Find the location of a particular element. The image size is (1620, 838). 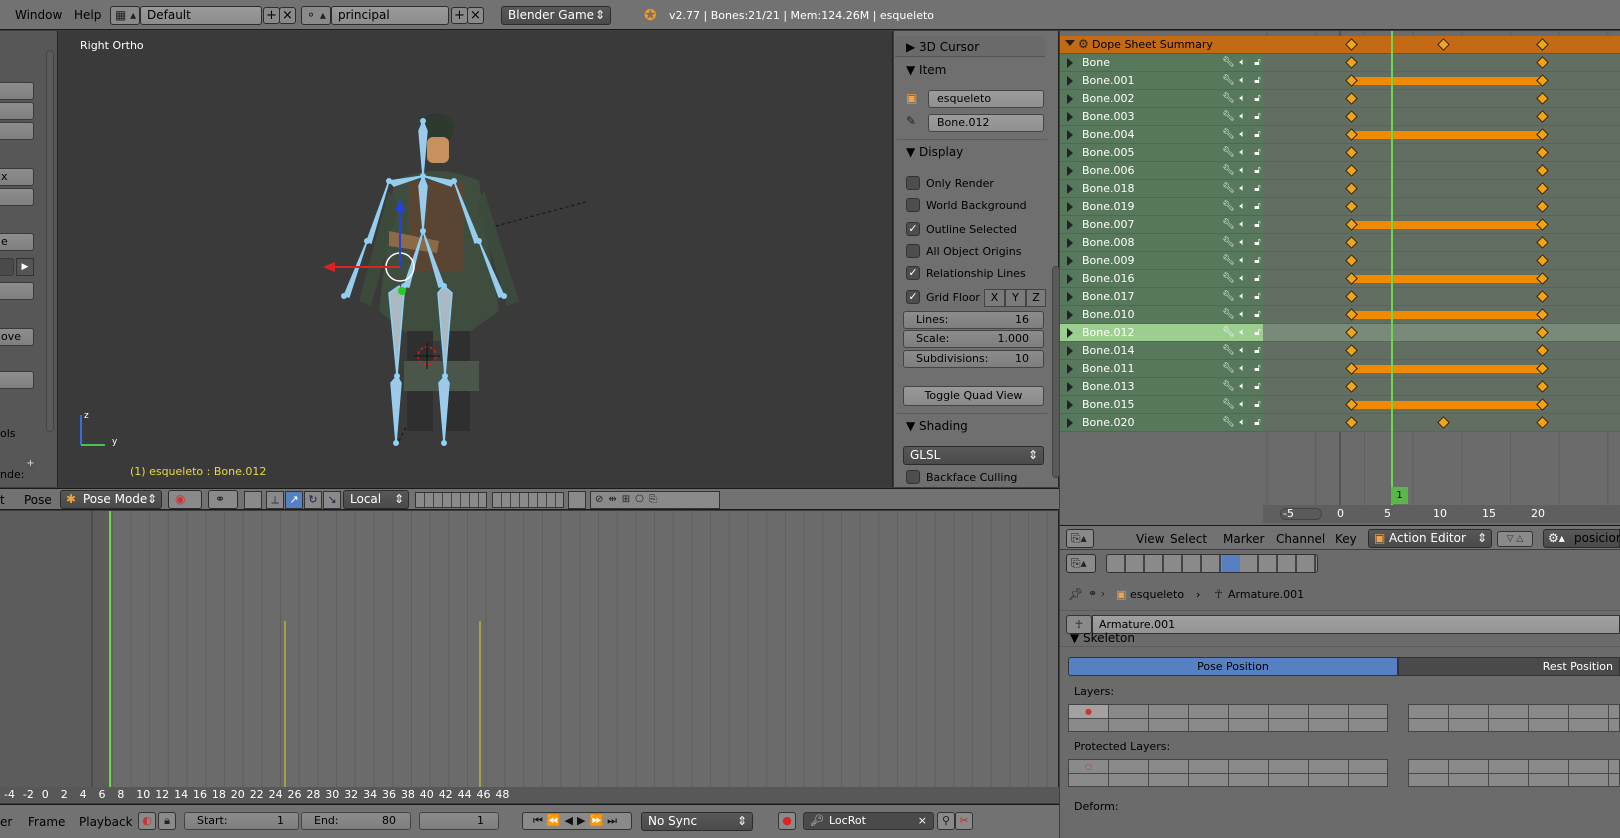

tool-button: e is located at coordinates (17, 242).